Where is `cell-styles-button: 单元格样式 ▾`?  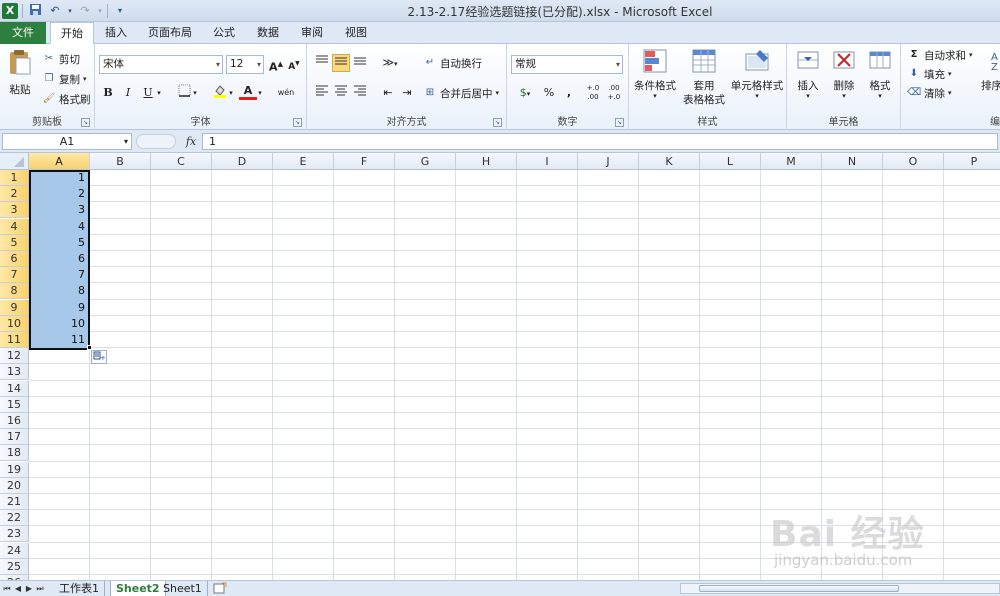
cell-styles-button: 单元格样式 ▾ is located at coordinates (757, 80).